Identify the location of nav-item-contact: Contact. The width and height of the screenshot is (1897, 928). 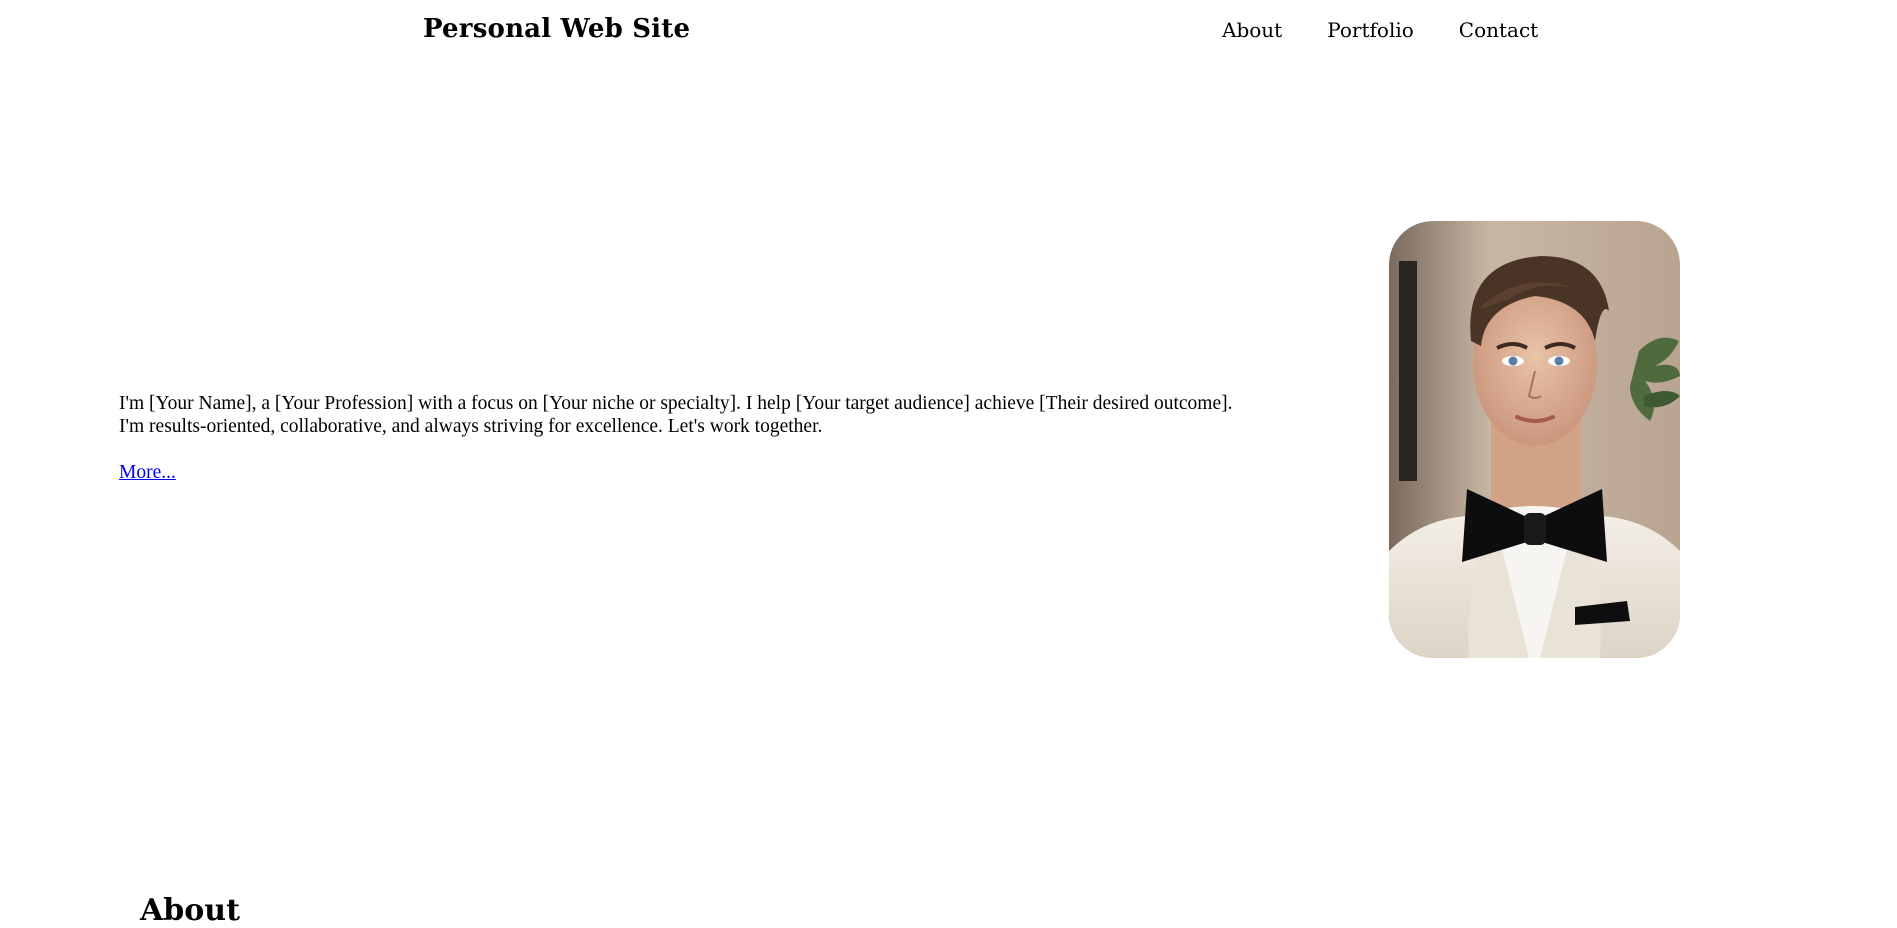
(1498, 30).